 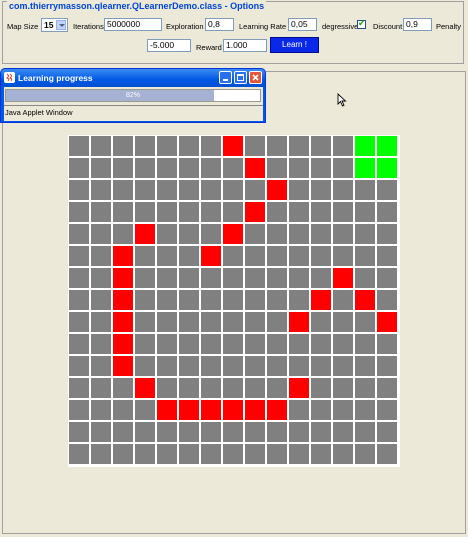 I want to click on reward-input: 1.000, so click(x=245, y=45).